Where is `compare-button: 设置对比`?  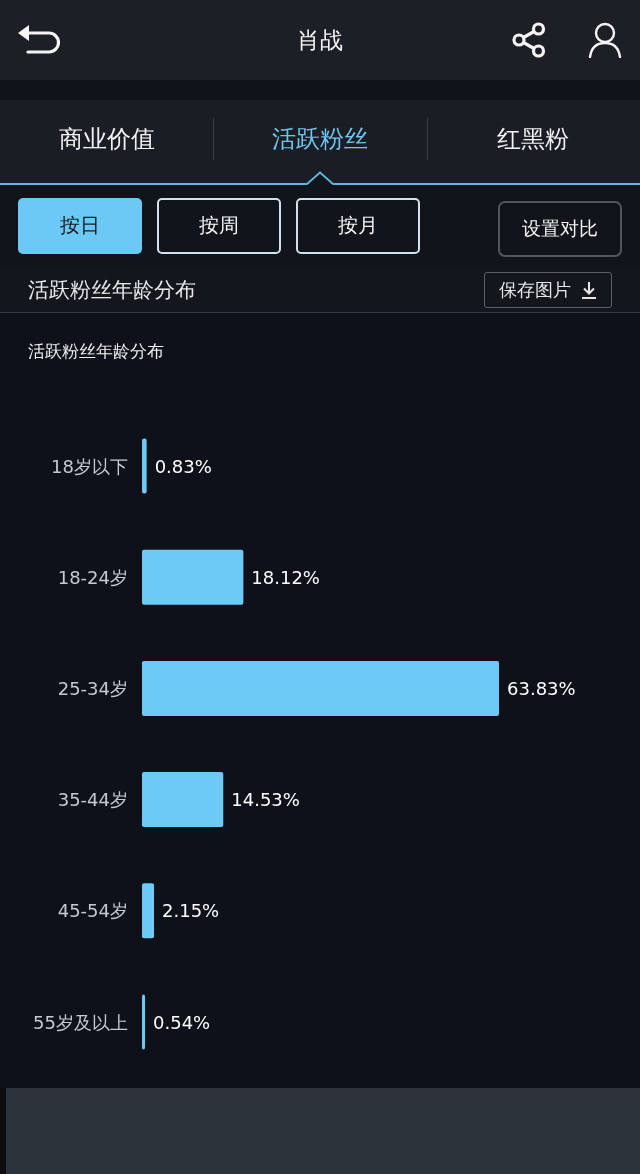
compare-button: 设置对比 is located at coordinates (560, 228).